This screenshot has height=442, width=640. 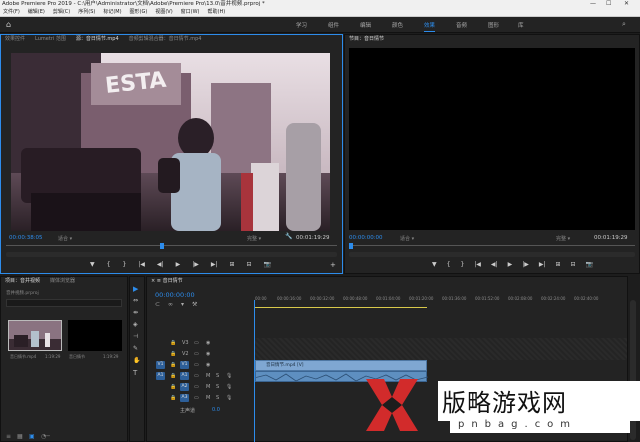 I want to click on workspace-assembly: 组件, so click(x=333, y=25).